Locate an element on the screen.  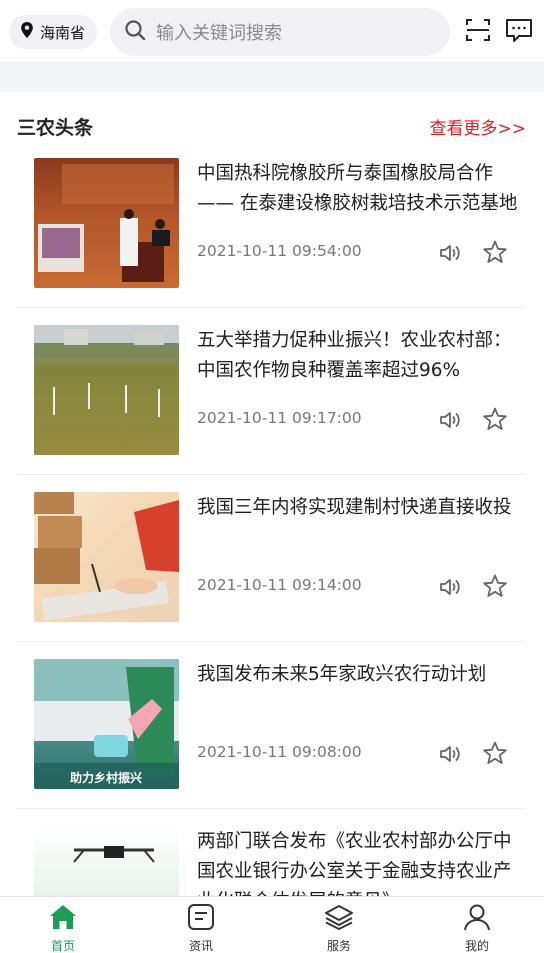
app-header: 海南省 输入关键词搜索 is located at coordinates (272, 31).